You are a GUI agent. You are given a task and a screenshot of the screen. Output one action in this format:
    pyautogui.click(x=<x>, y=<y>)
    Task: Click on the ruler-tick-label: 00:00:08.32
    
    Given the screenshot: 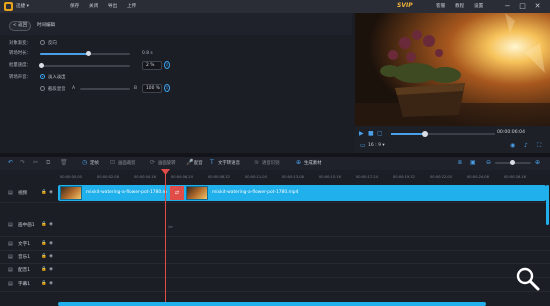 What is the action you would take?
    pyautogui.click(x=219, y=177)
    